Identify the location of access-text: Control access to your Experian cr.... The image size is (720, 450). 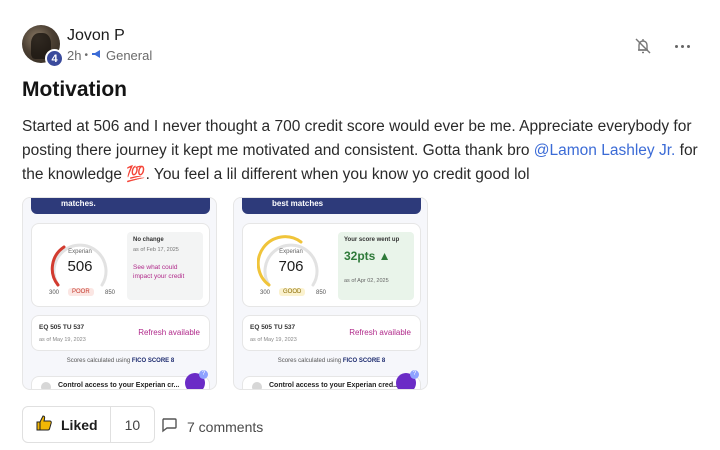
(119, 385).